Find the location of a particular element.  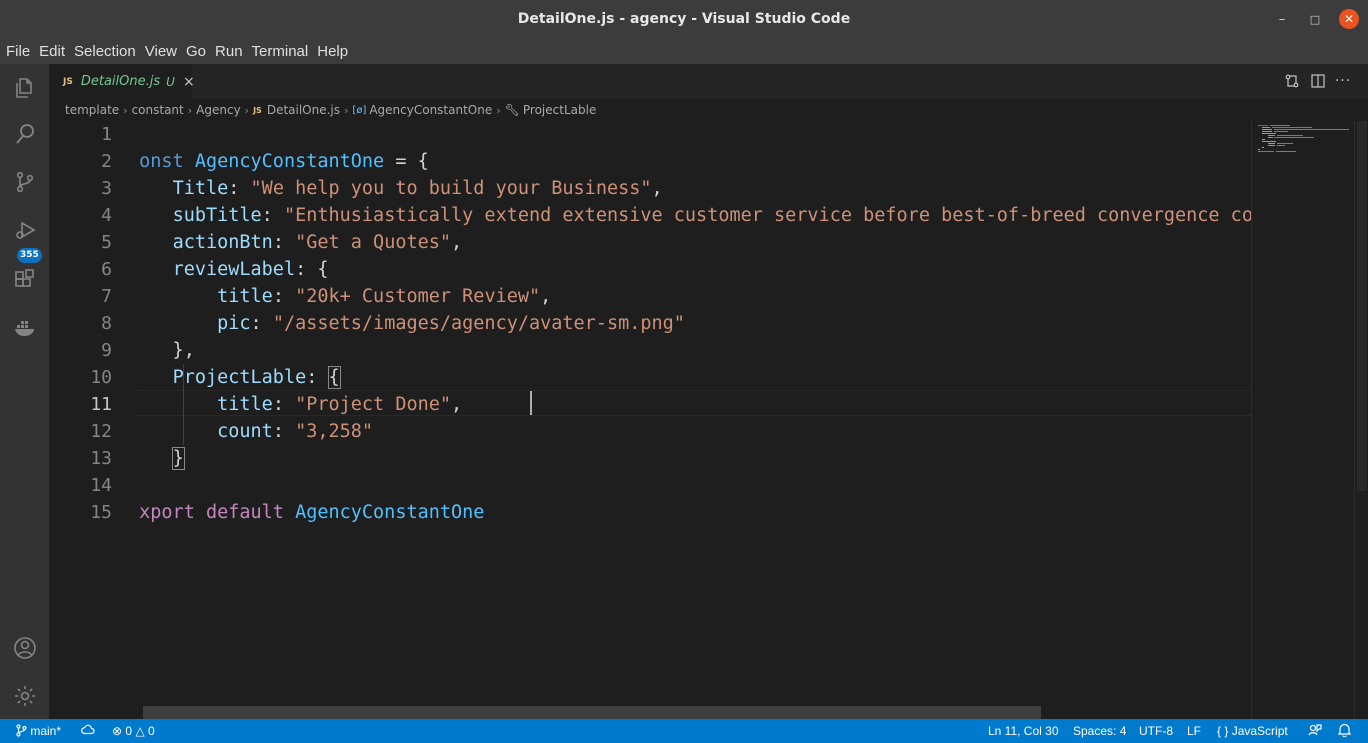

code-line: count: "3,258" is located at coordinates (255, 431).